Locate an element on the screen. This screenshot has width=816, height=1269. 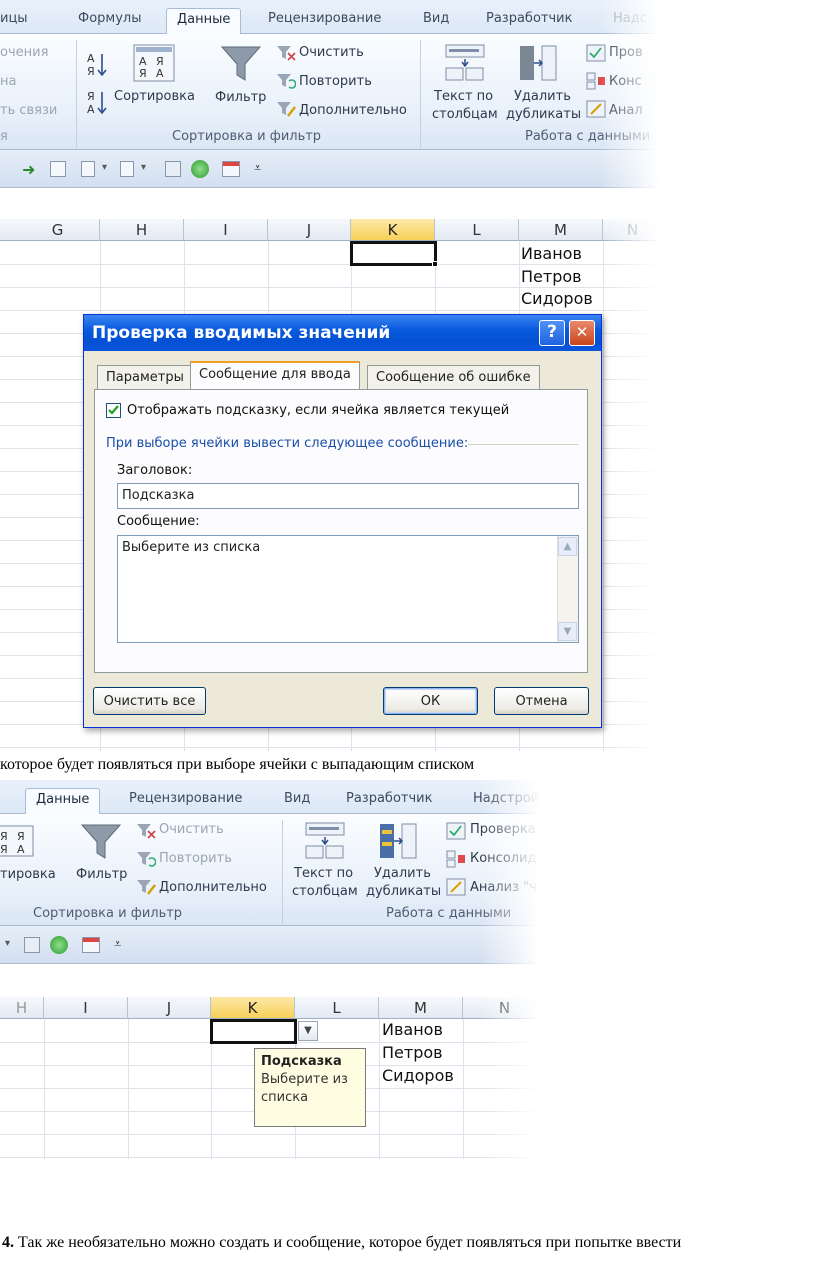
message-textarea: Выберите из списка is located at coordinates (348, 589).